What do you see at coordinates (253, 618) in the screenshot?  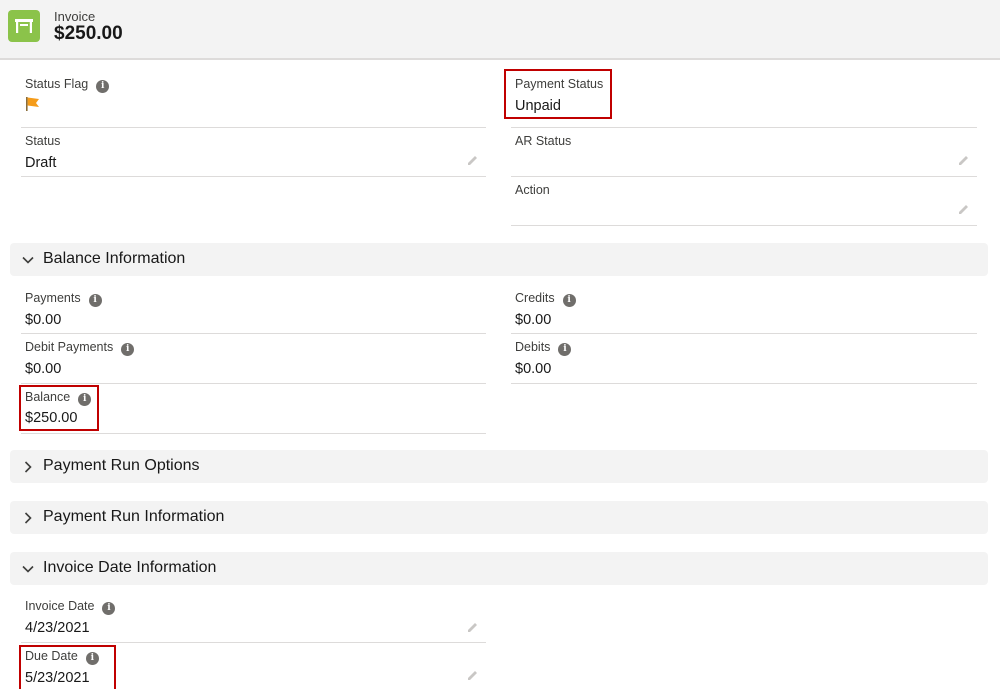 I see `field-invoice-date: Invoice Date i 4/23/2021` at bounding box center [253, 618].